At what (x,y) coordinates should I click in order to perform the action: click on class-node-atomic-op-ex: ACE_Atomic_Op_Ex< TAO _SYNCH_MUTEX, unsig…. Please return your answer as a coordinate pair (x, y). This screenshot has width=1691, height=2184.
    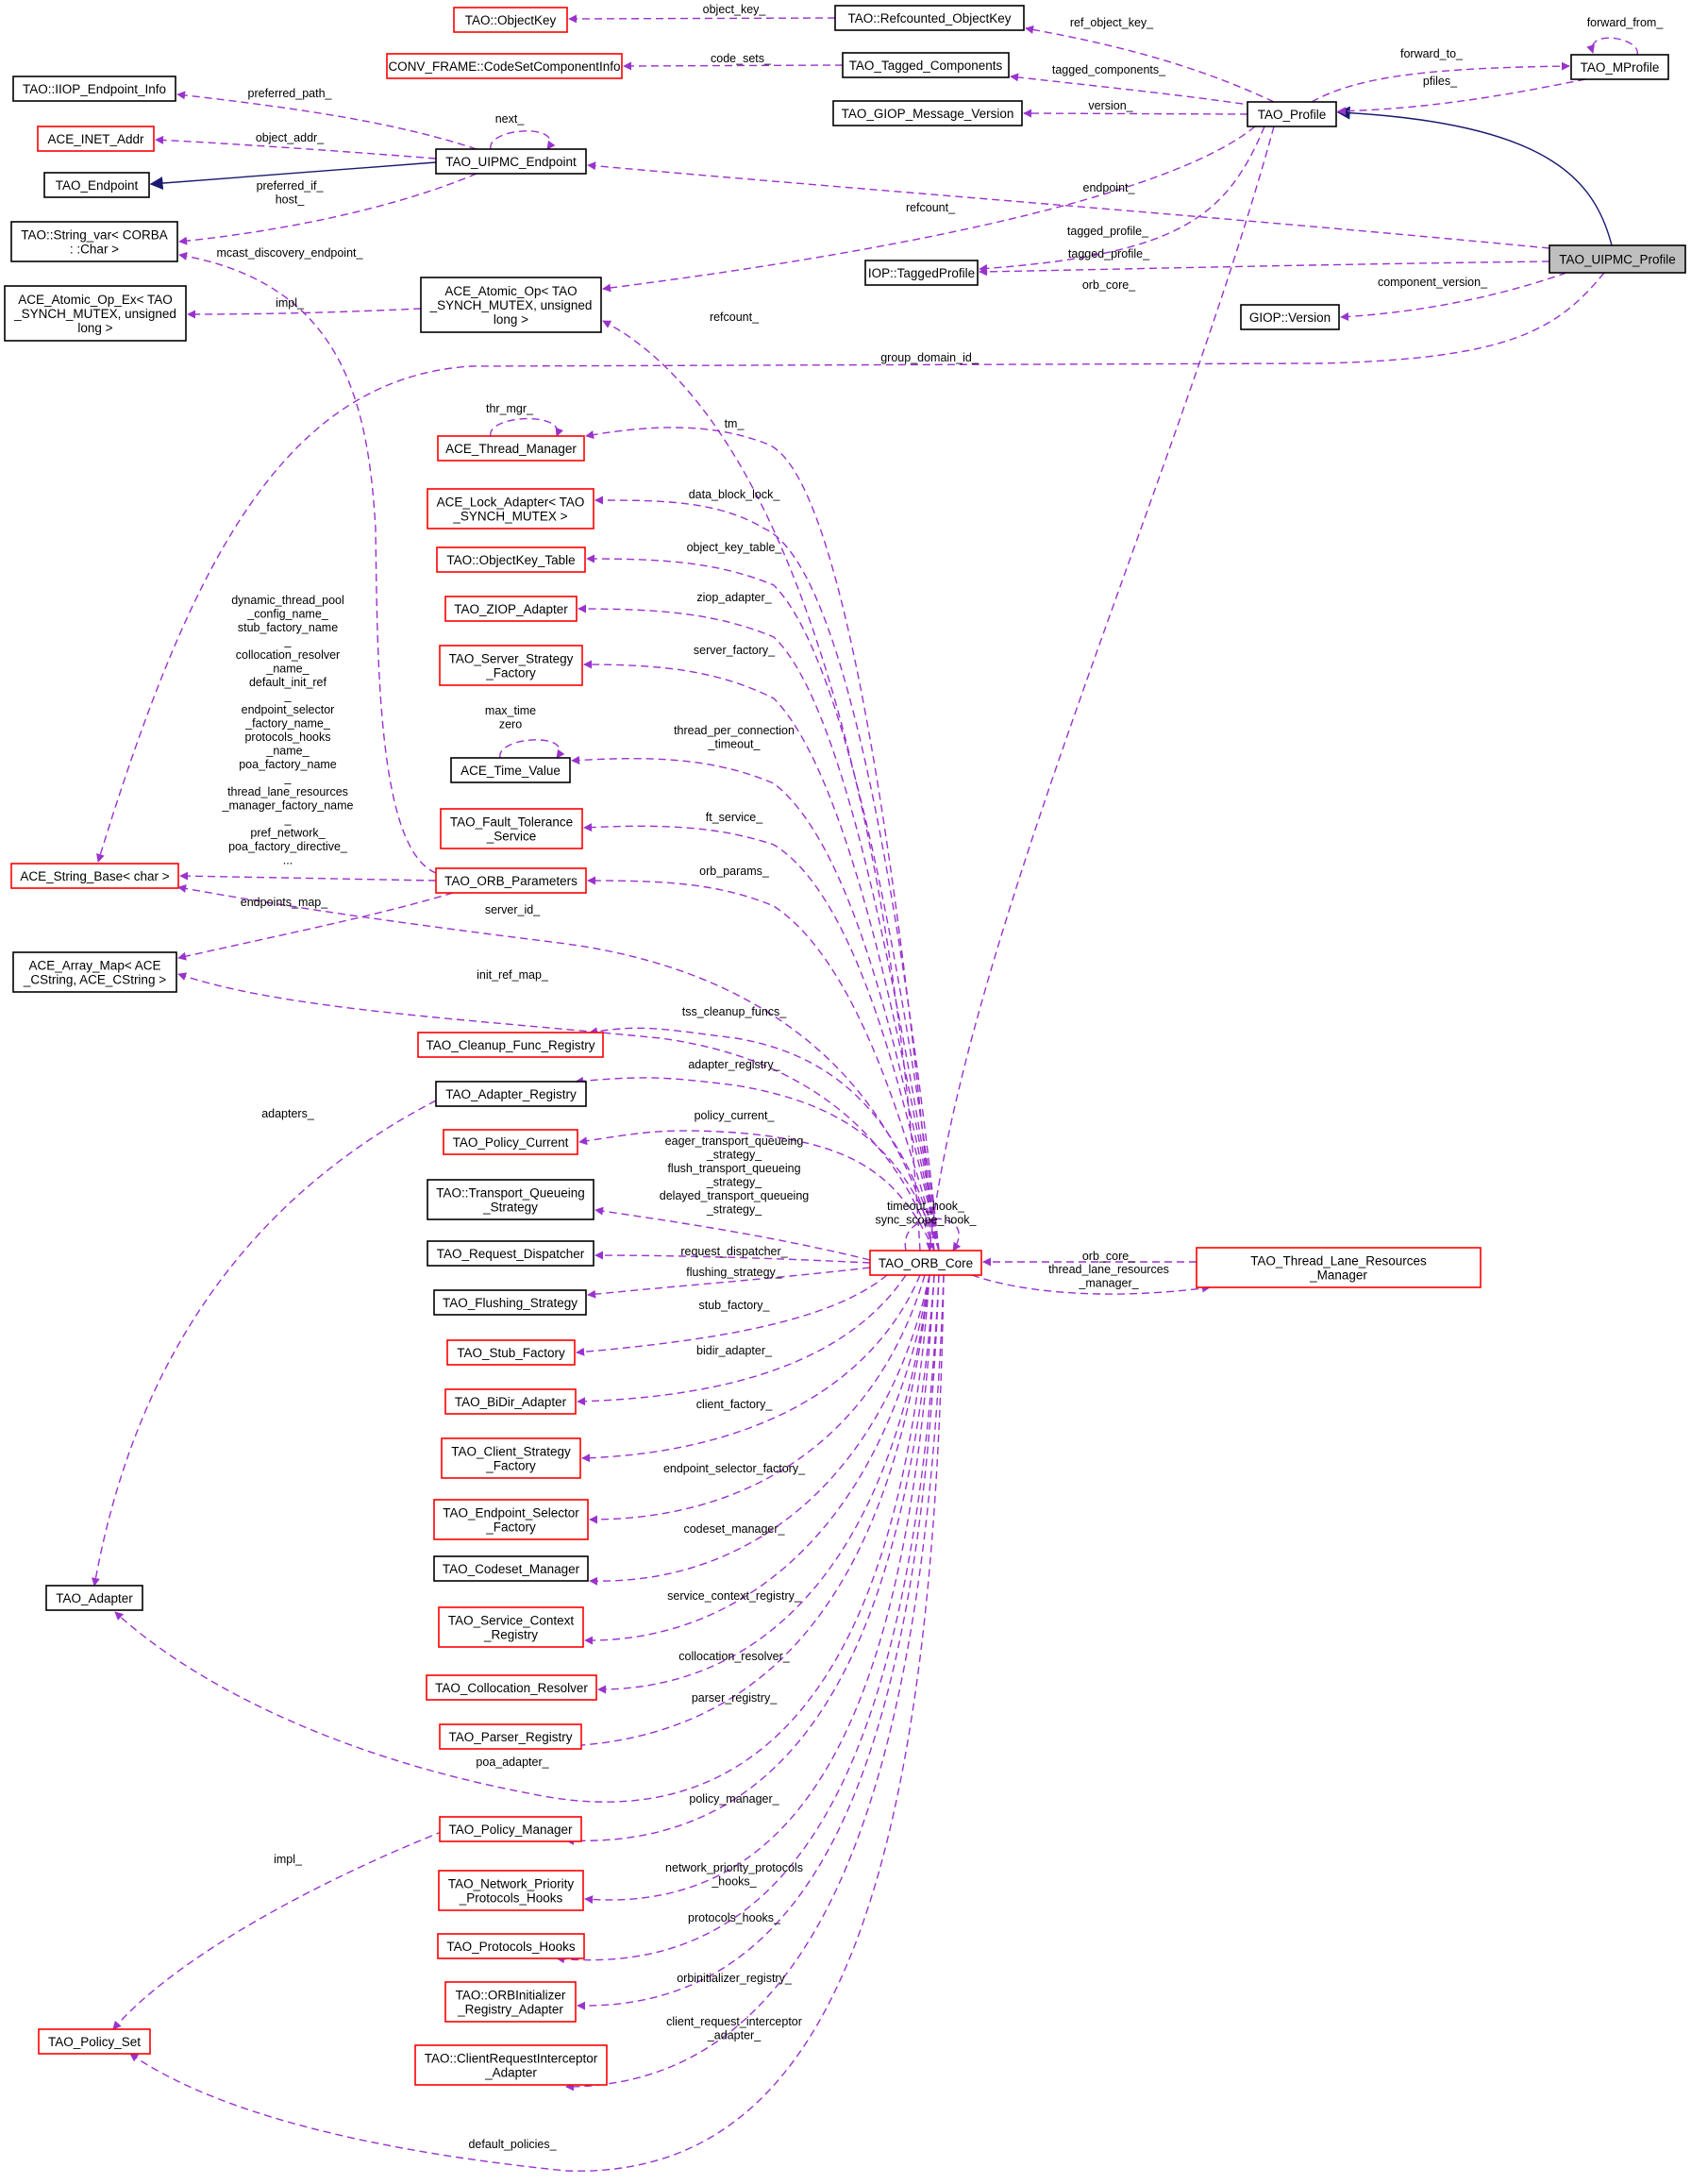
    Looking at the image, I should click on (96, 313).